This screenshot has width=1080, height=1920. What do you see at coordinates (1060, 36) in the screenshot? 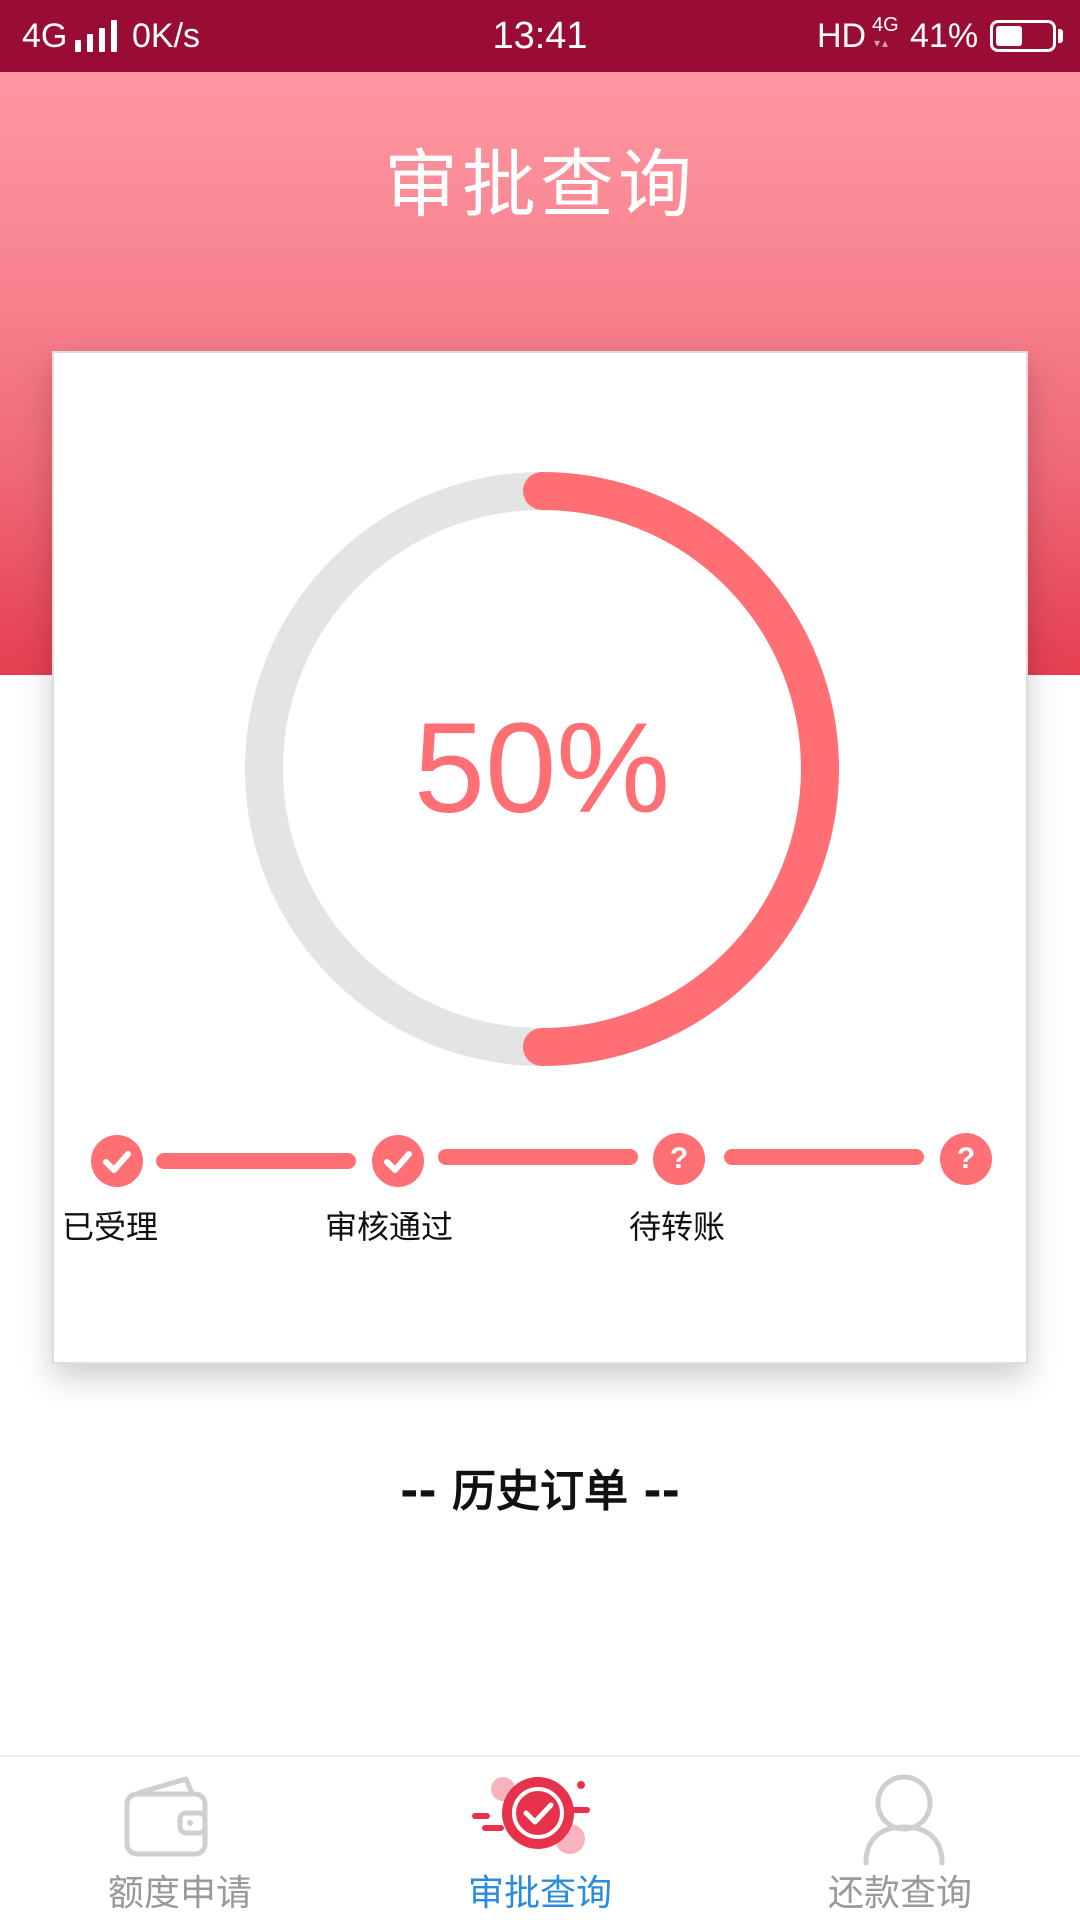
I see `battery-tip` at bounding box center [1060, 36].